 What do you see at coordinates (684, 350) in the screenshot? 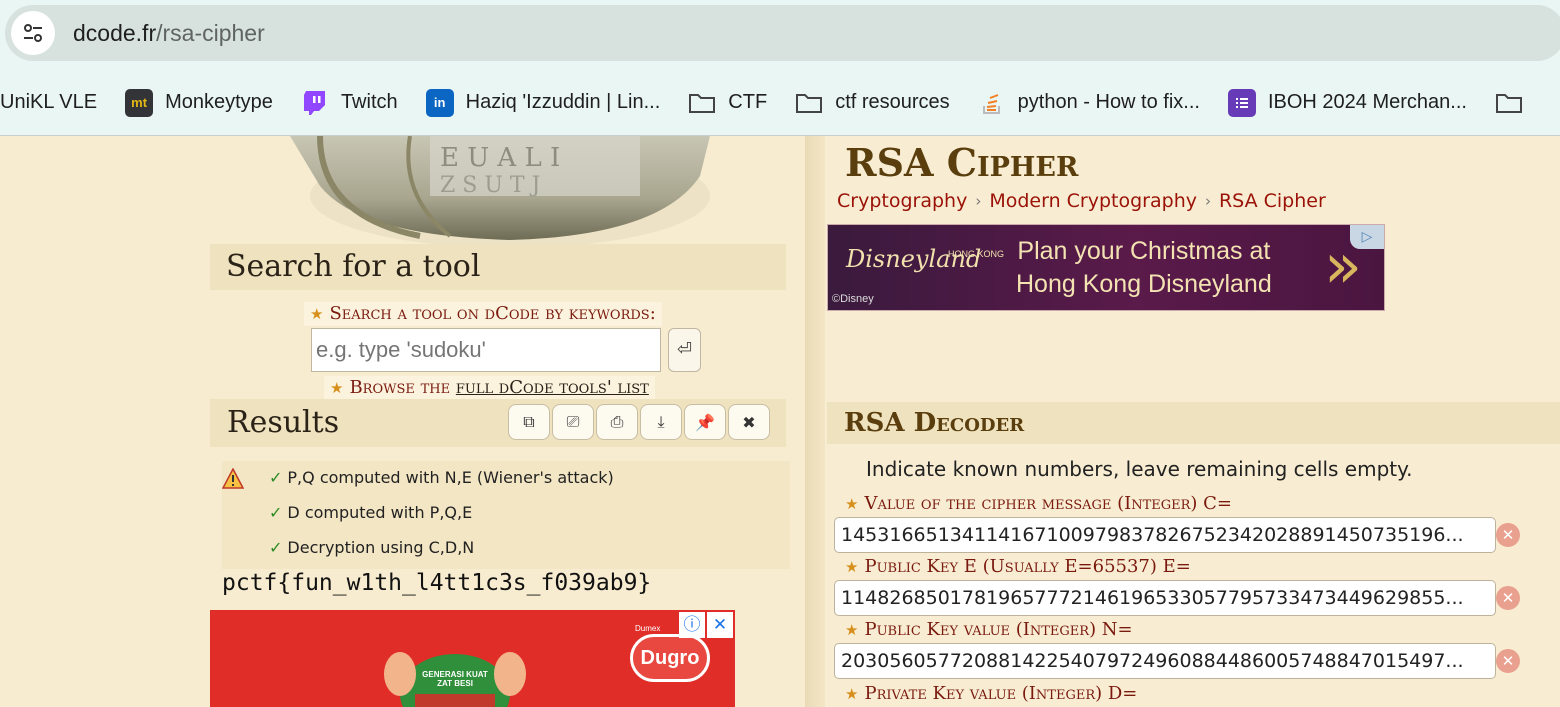
I see `search-submit-button: ⏎` at bounding box center [684, 350].